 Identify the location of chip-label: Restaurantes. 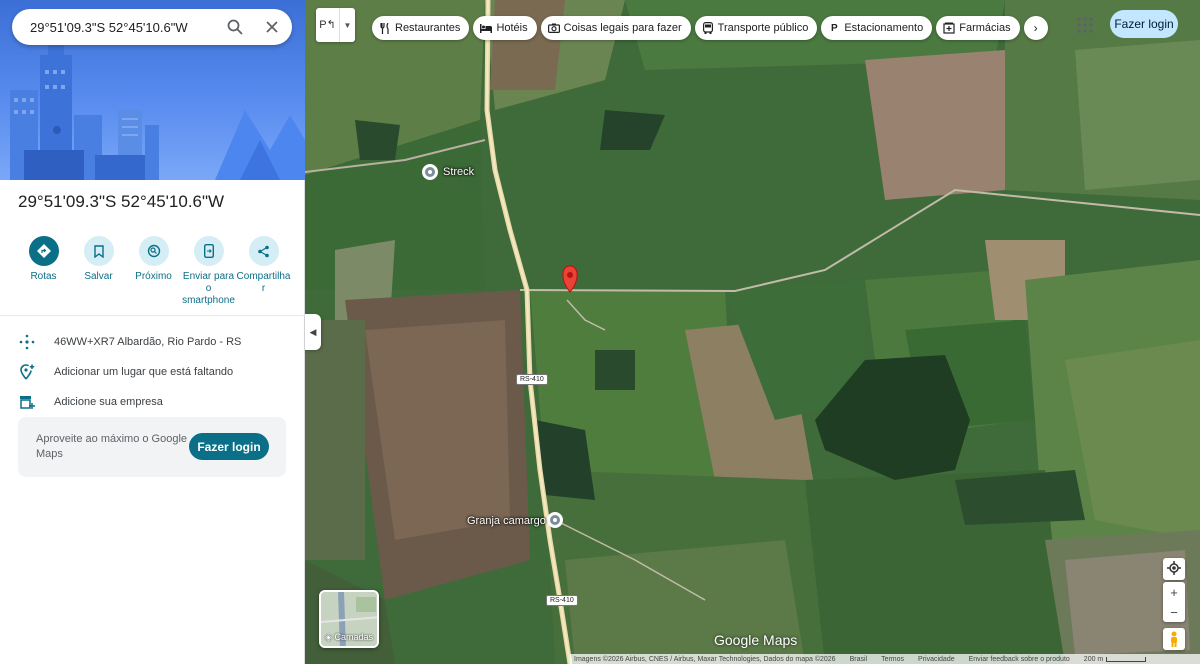
(428, 28).